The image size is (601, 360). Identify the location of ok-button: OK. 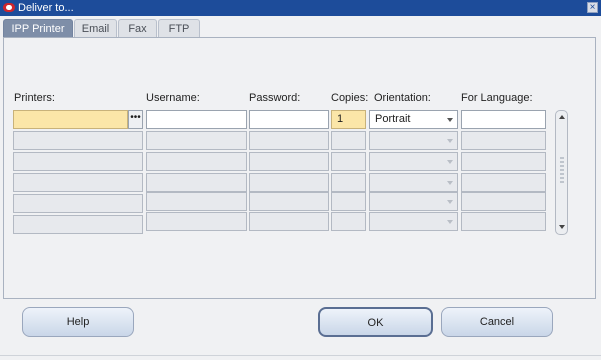
(375, 322).